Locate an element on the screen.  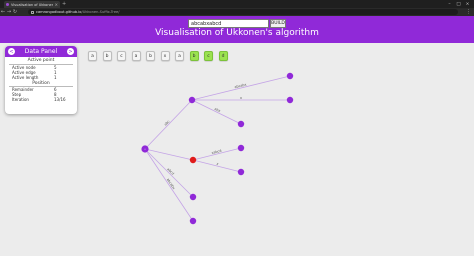
lock-icon is located at coordinates (32, 12).